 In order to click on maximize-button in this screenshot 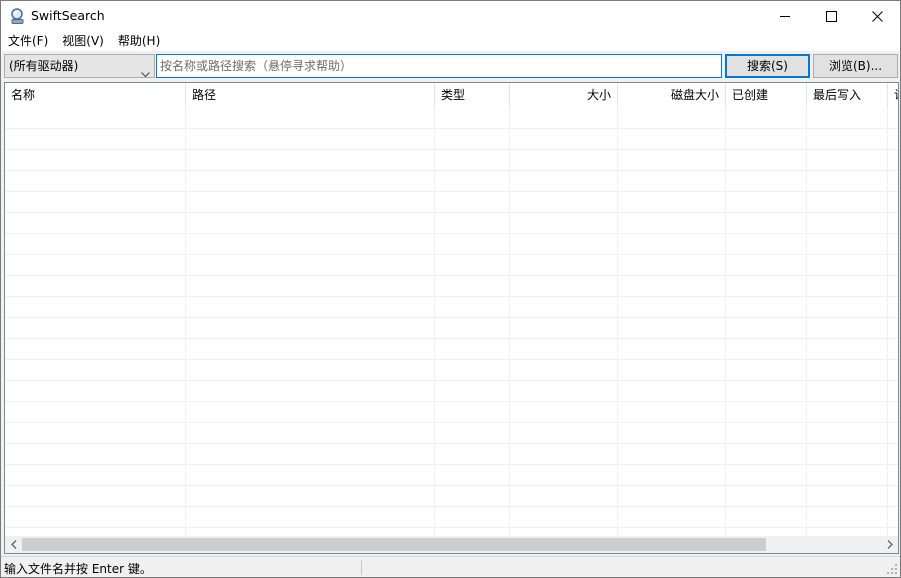, I will do `click(831, 16)`.